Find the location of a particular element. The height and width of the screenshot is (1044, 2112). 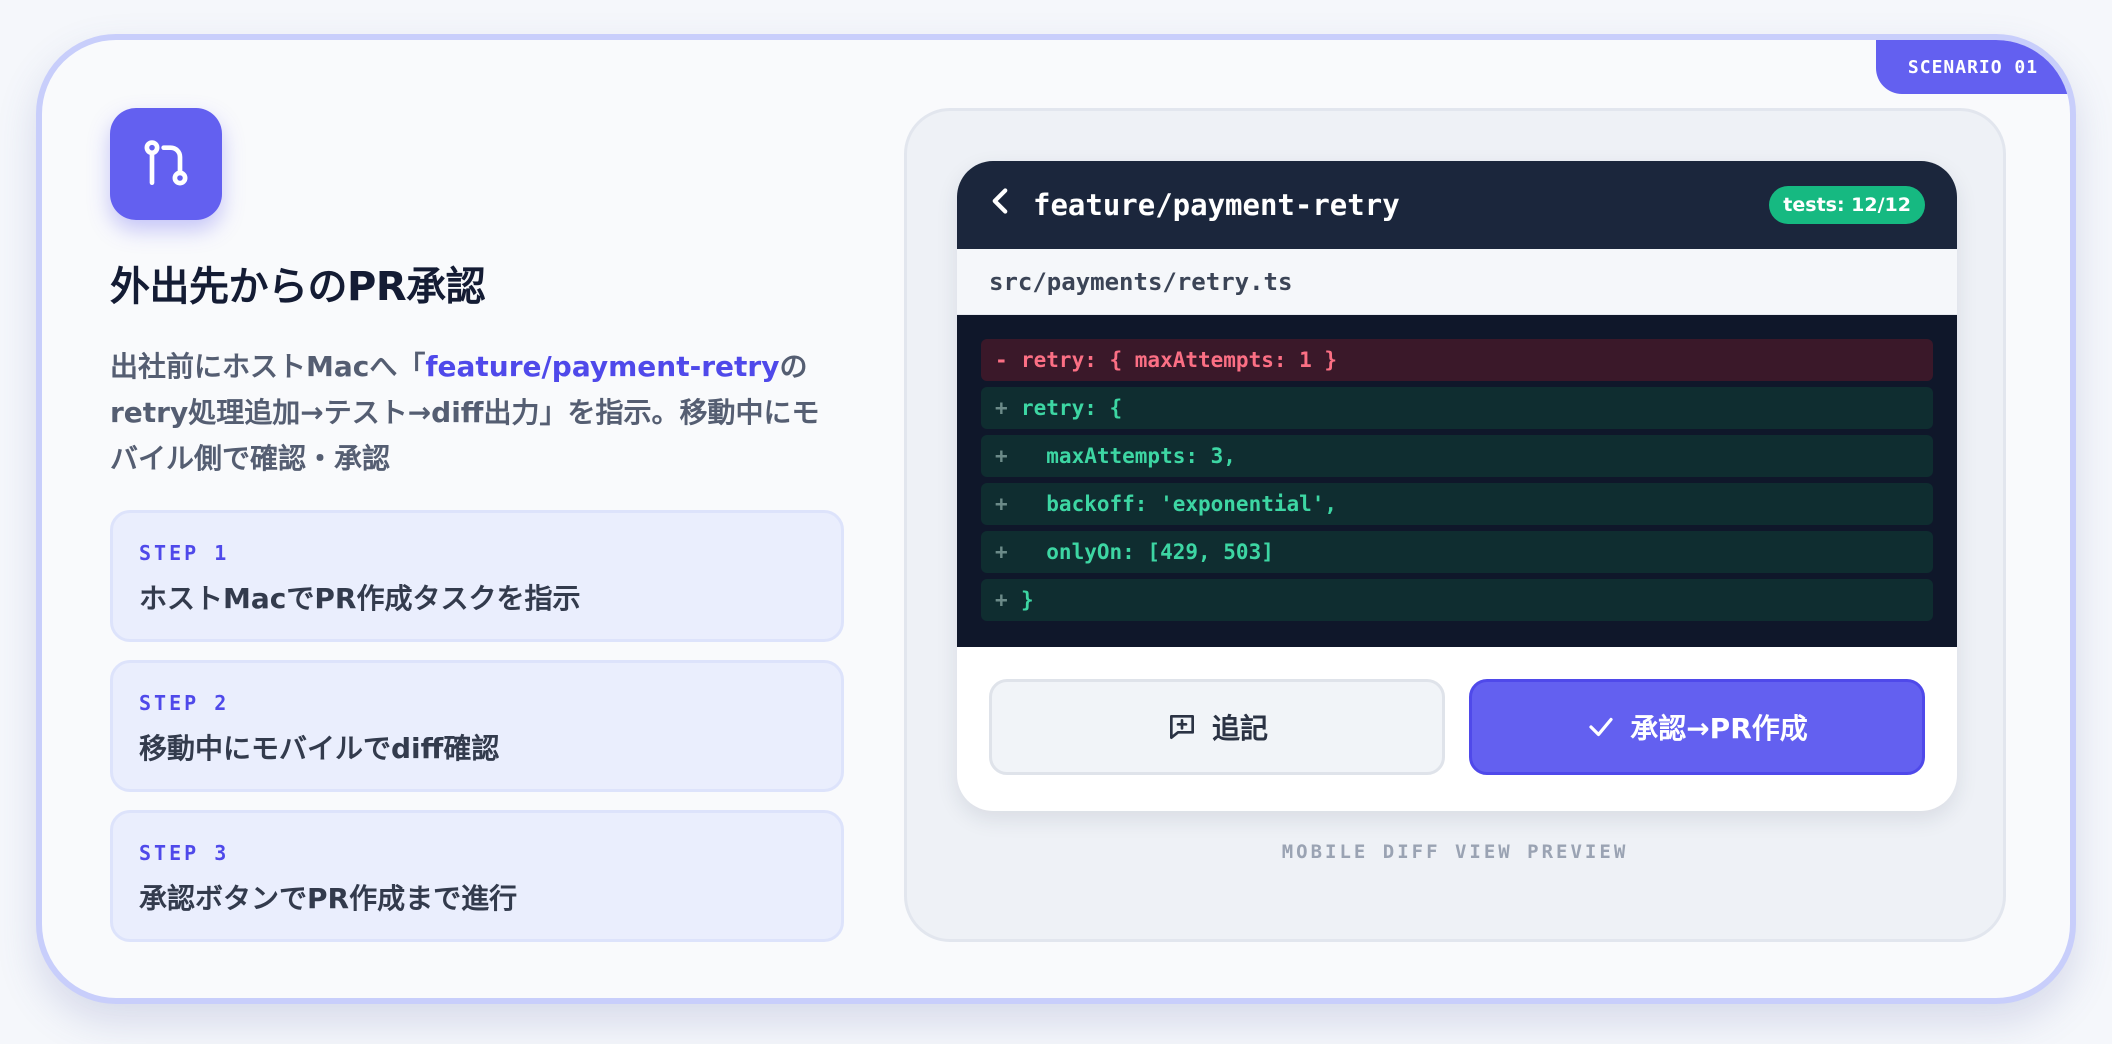

step-label: STEP 3 is located at coordinates (184, 853).